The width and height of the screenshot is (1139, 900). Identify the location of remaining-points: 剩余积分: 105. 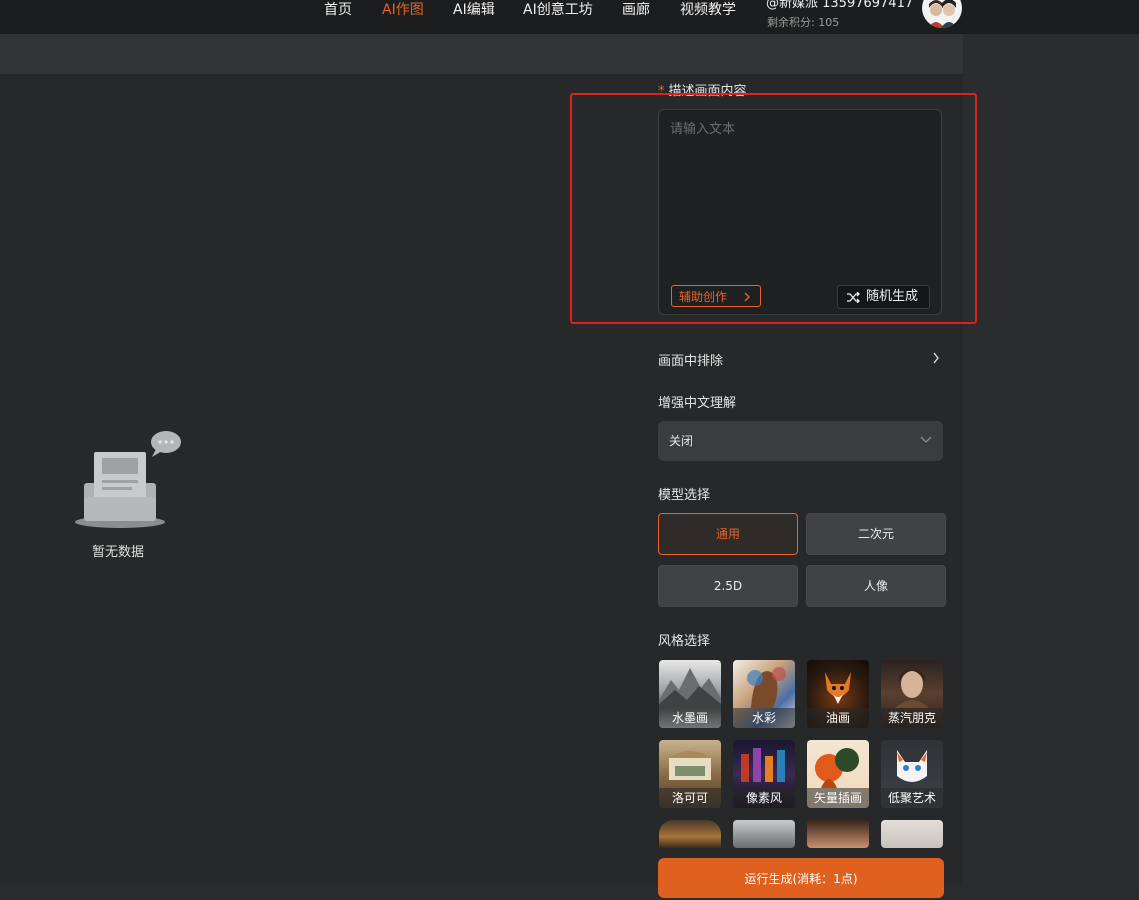
(803, 22).